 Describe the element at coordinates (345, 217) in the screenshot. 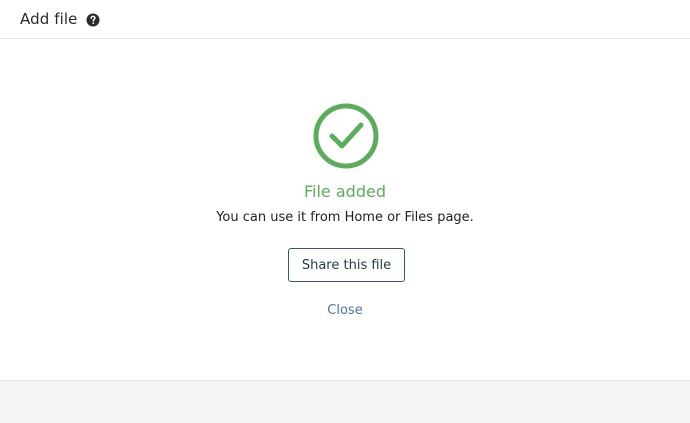

I see `status-message: You can use it from Home or Files page.` at that location.